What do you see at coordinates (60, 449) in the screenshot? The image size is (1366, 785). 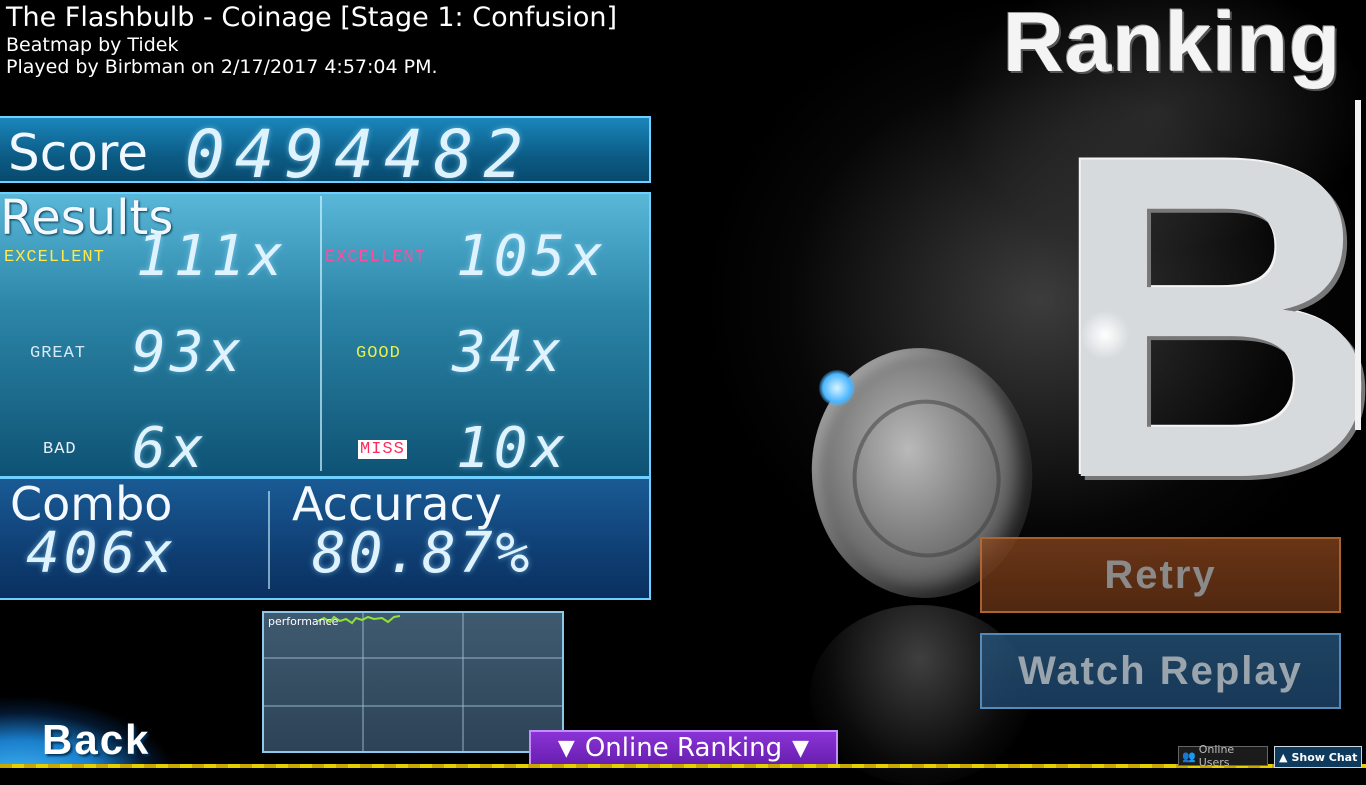 I see `hit-label-bad: BAD` at bounding box center [60, 449].